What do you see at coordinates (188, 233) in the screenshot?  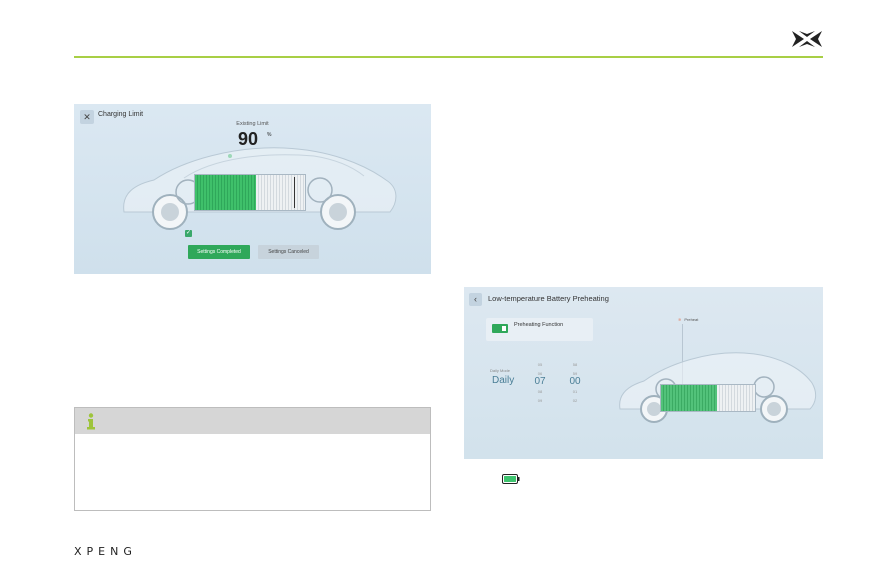 I see `checkbox: ✓` at bounding box center [188, 233].